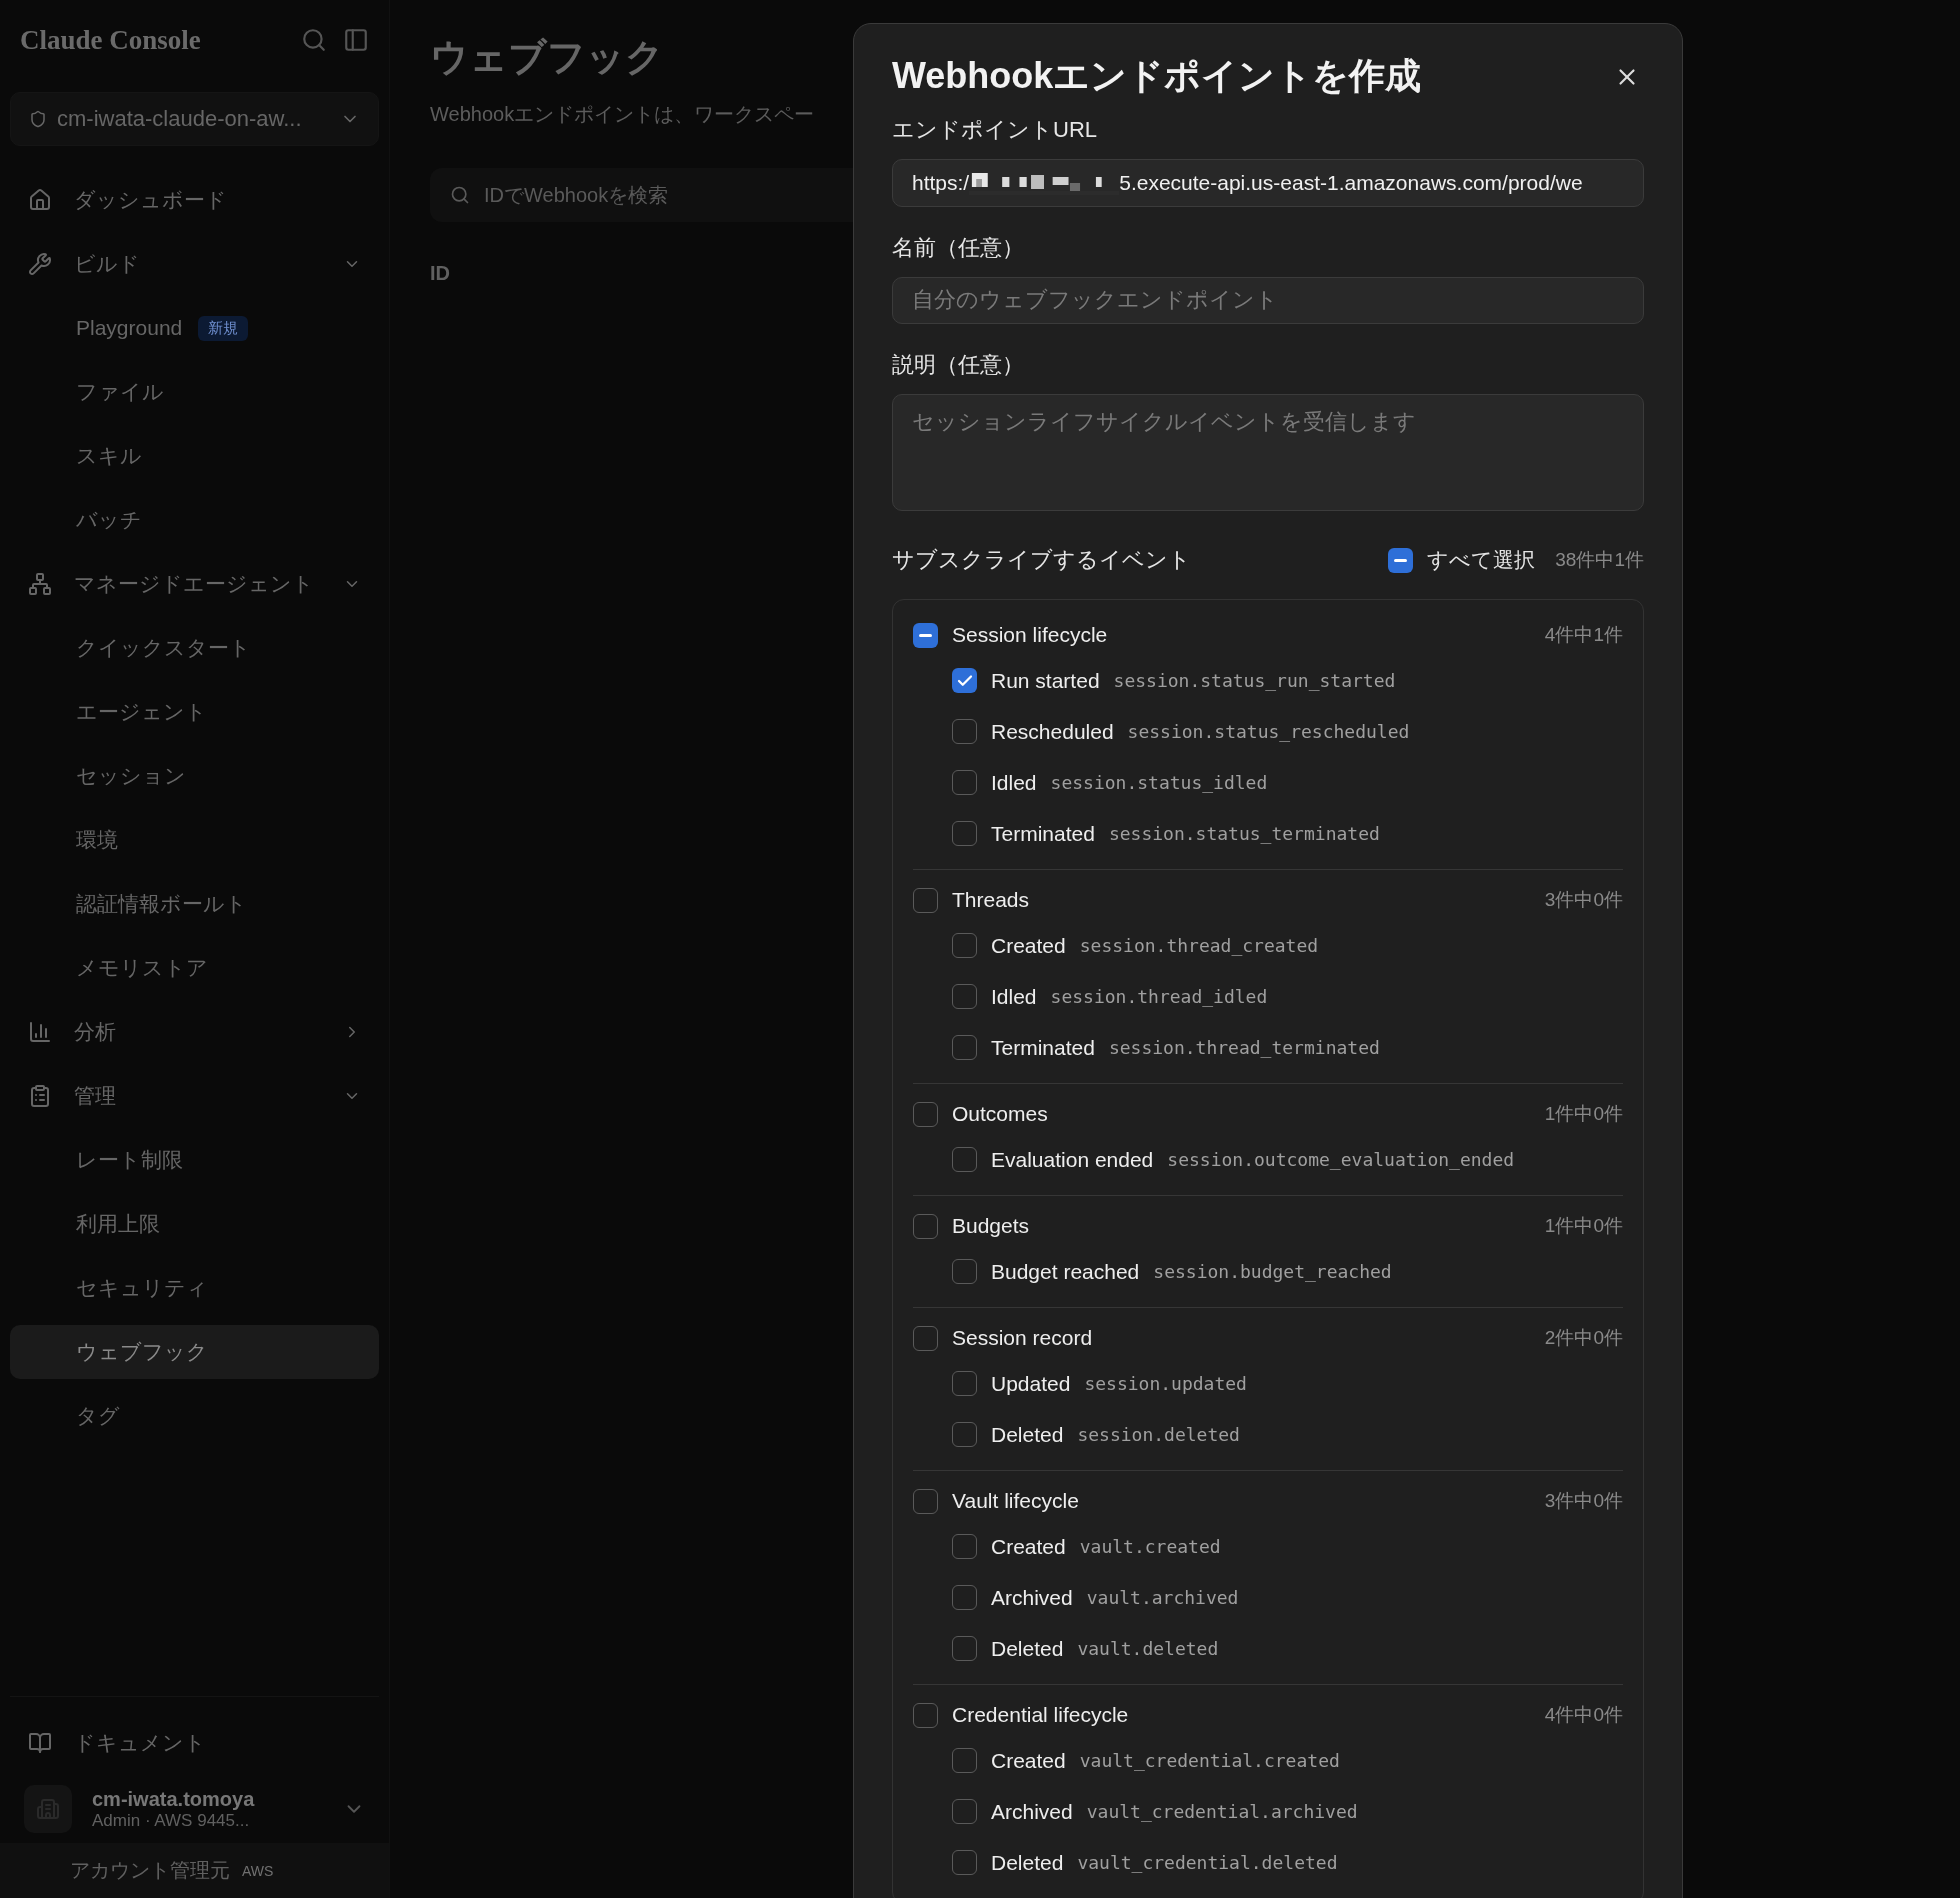 The image size is (1960, 1898). Describe the element at coordinates (1045, 680) in the screenshot. I see `event-label: Run started` at that location.